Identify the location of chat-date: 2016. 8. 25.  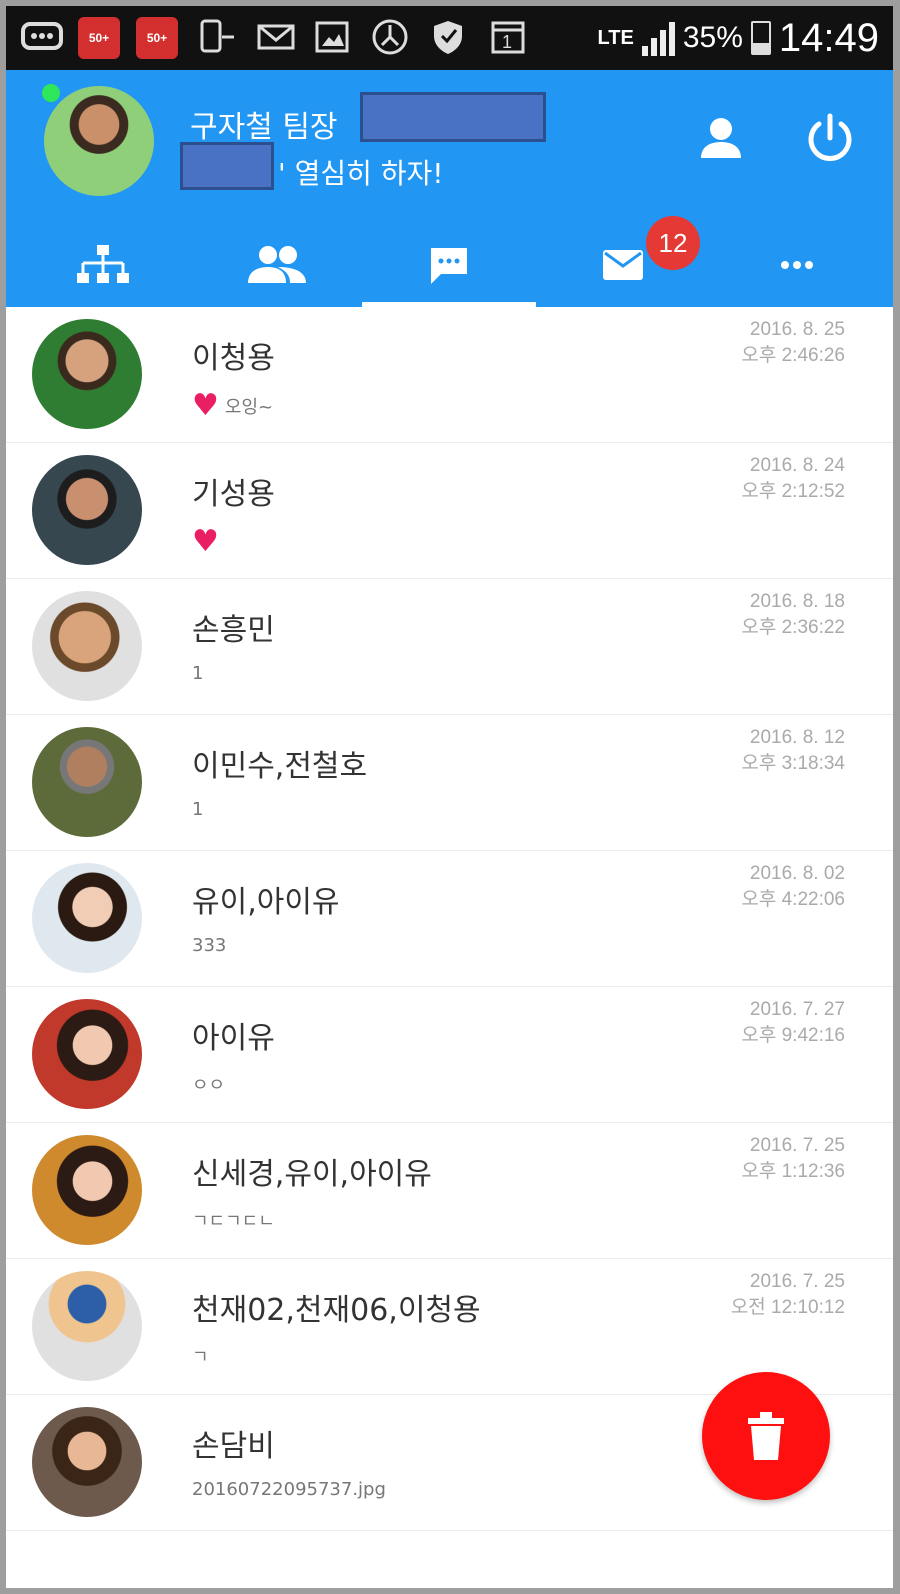
(797, 329).